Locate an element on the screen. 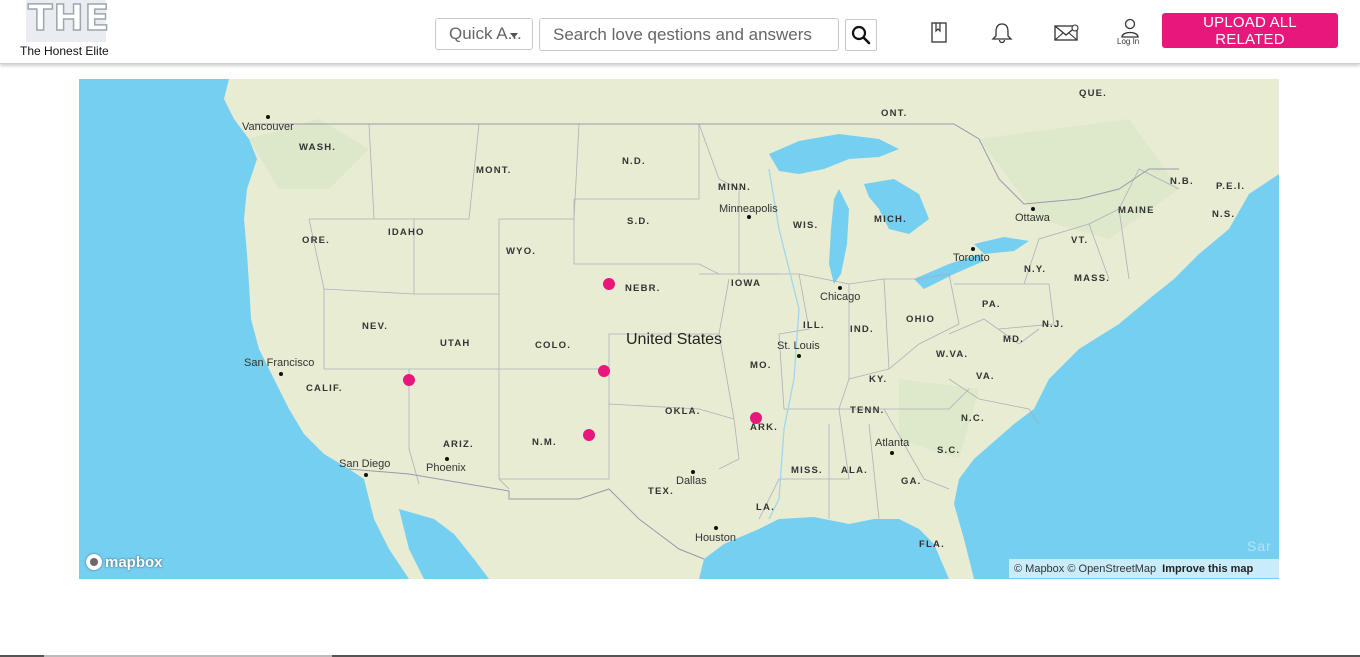 This screenshot has width=1360, height=657. upload-all-related-button: UPLOAD ALL RELATED is located at coordinates (1250, 30).